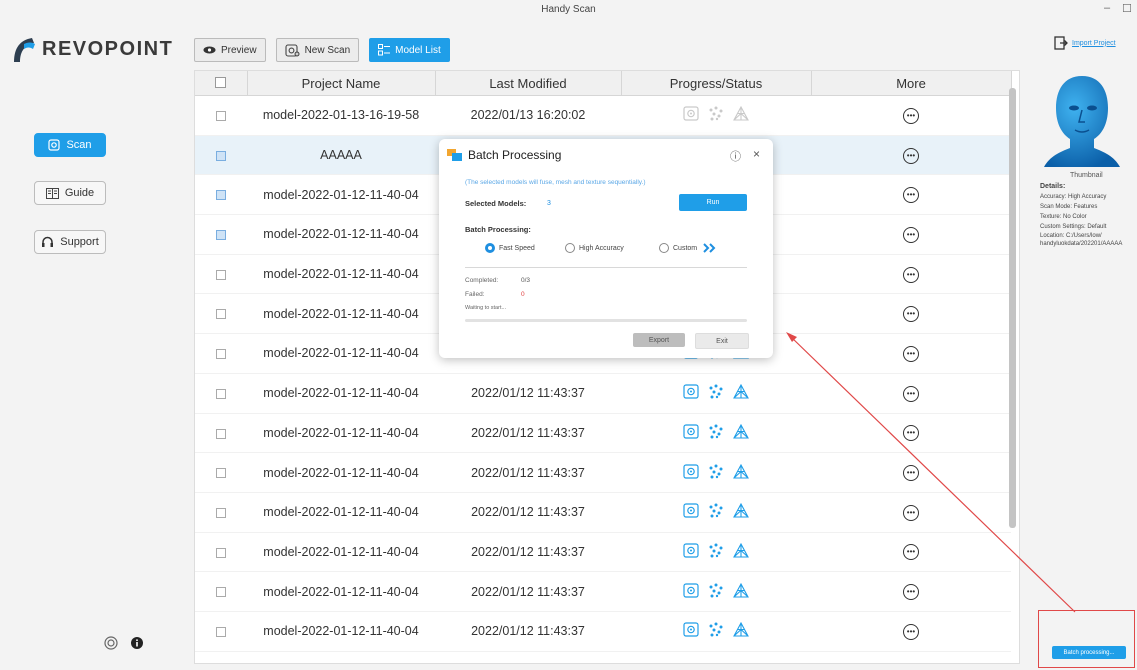  Describe the element at coordinates (341, 512) in the screenshot. I see `project-name-cell: model-2022-01-12-11-40-04` at that location.